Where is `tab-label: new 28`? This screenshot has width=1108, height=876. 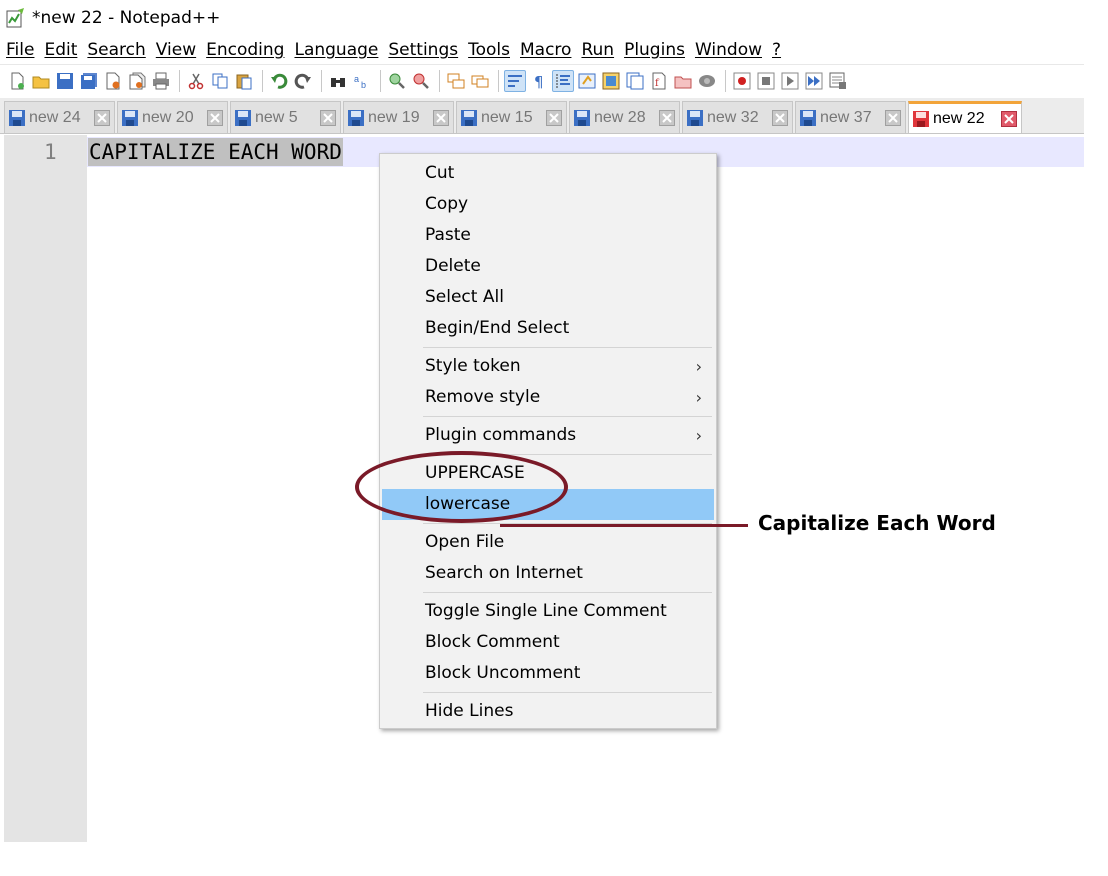 tab-label: new 28 is located at coordinates (620, 117).